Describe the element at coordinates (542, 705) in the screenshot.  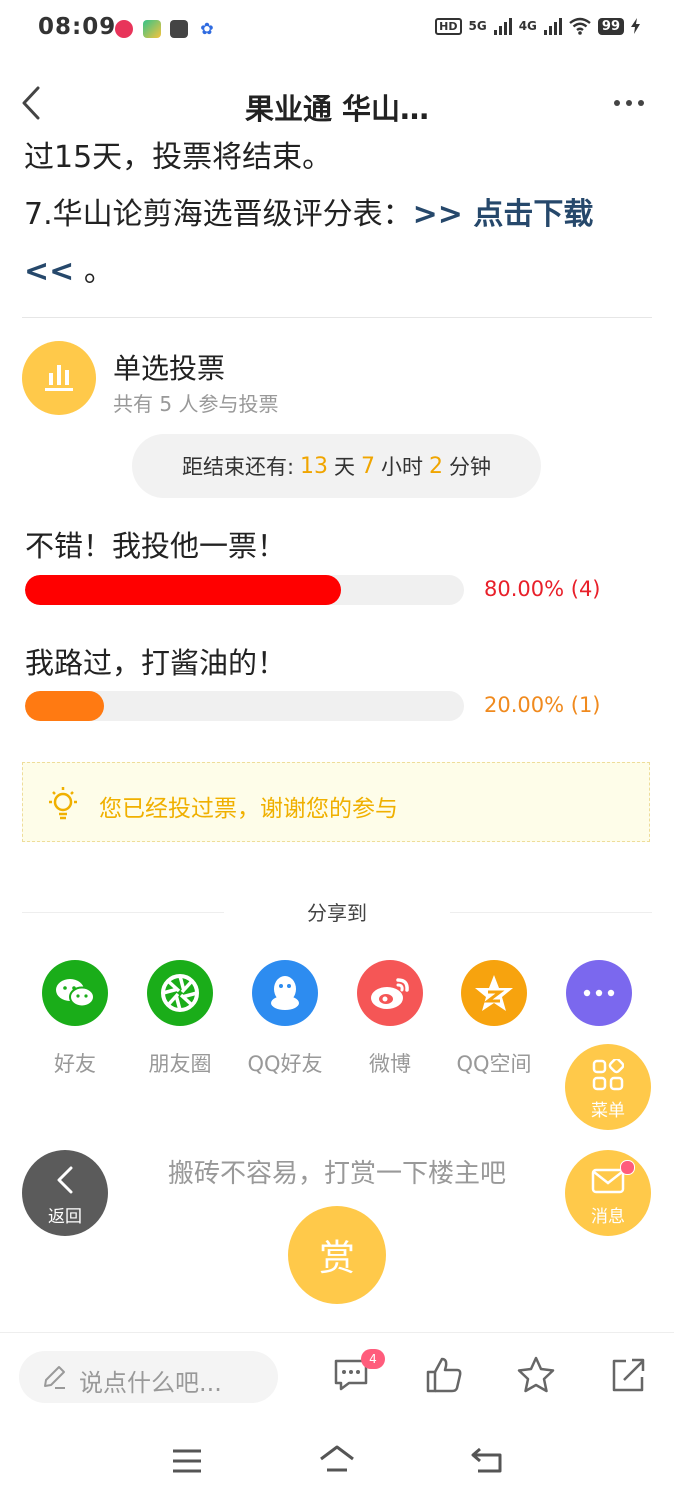
I see `vote-option-percent: 20.00% (1)` at that location.